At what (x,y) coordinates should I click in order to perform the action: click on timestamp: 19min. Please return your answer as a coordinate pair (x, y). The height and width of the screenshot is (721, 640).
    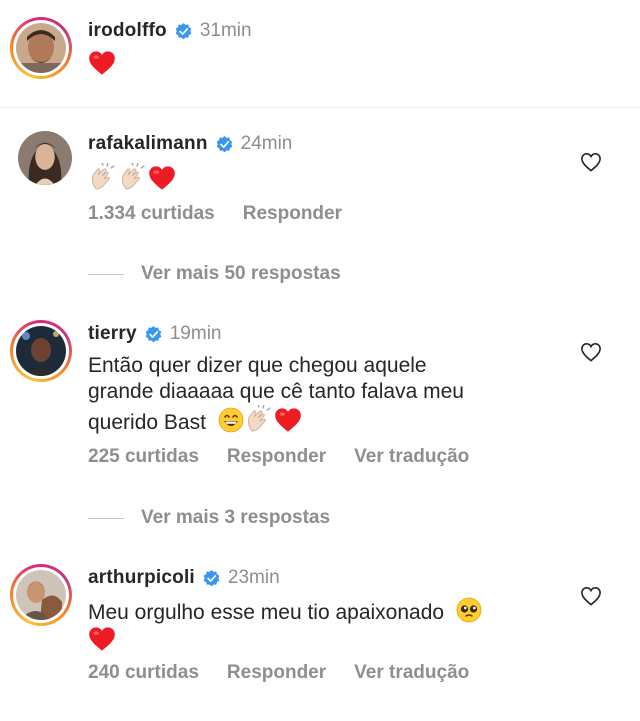
    Looking at the image, I should click on (195, 333).